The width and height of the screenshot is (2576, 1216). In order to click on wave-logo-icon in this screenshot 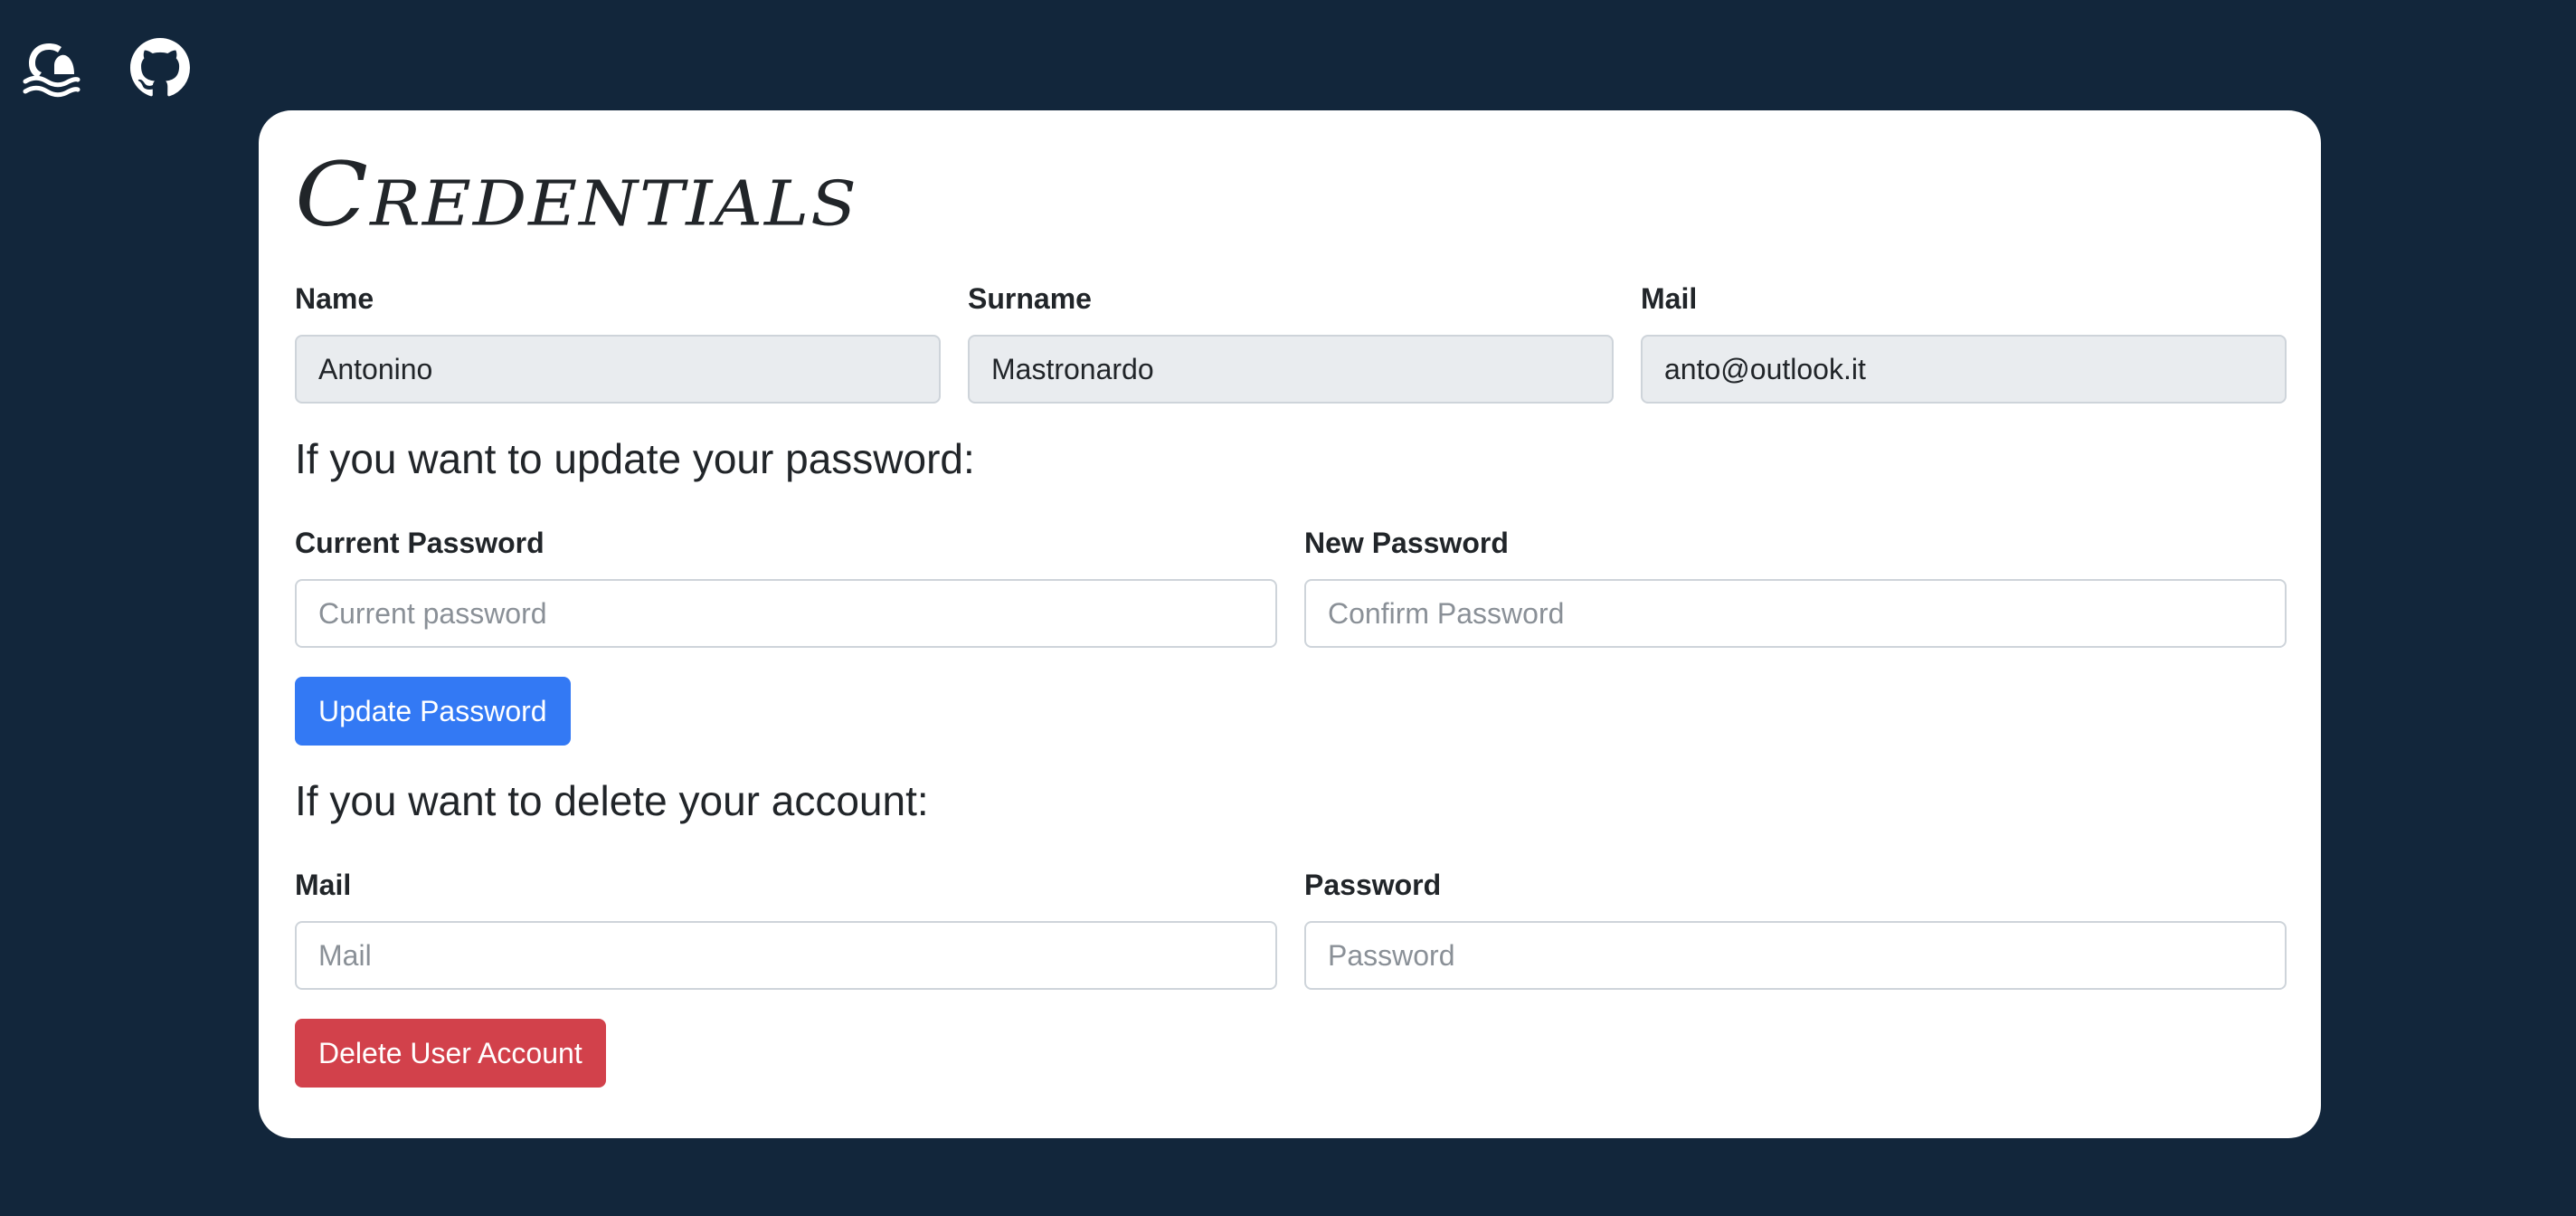, I will do `click(51, 71)`.